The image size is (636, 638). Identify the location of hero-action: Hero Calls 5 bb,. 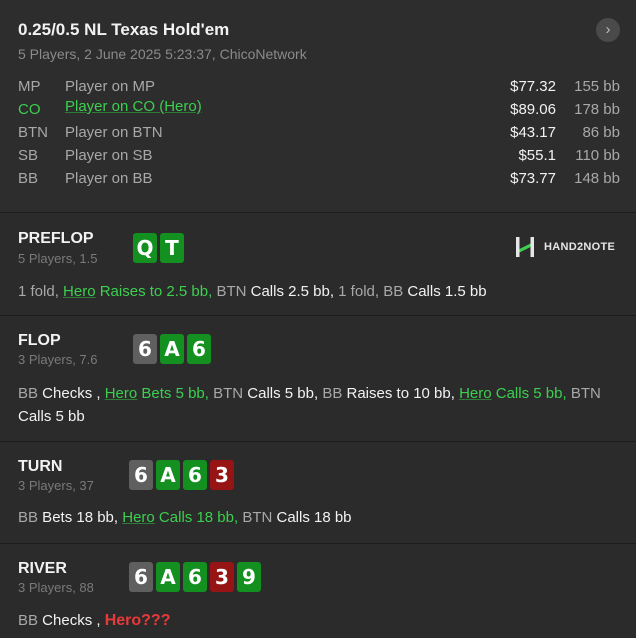
(515, 393).